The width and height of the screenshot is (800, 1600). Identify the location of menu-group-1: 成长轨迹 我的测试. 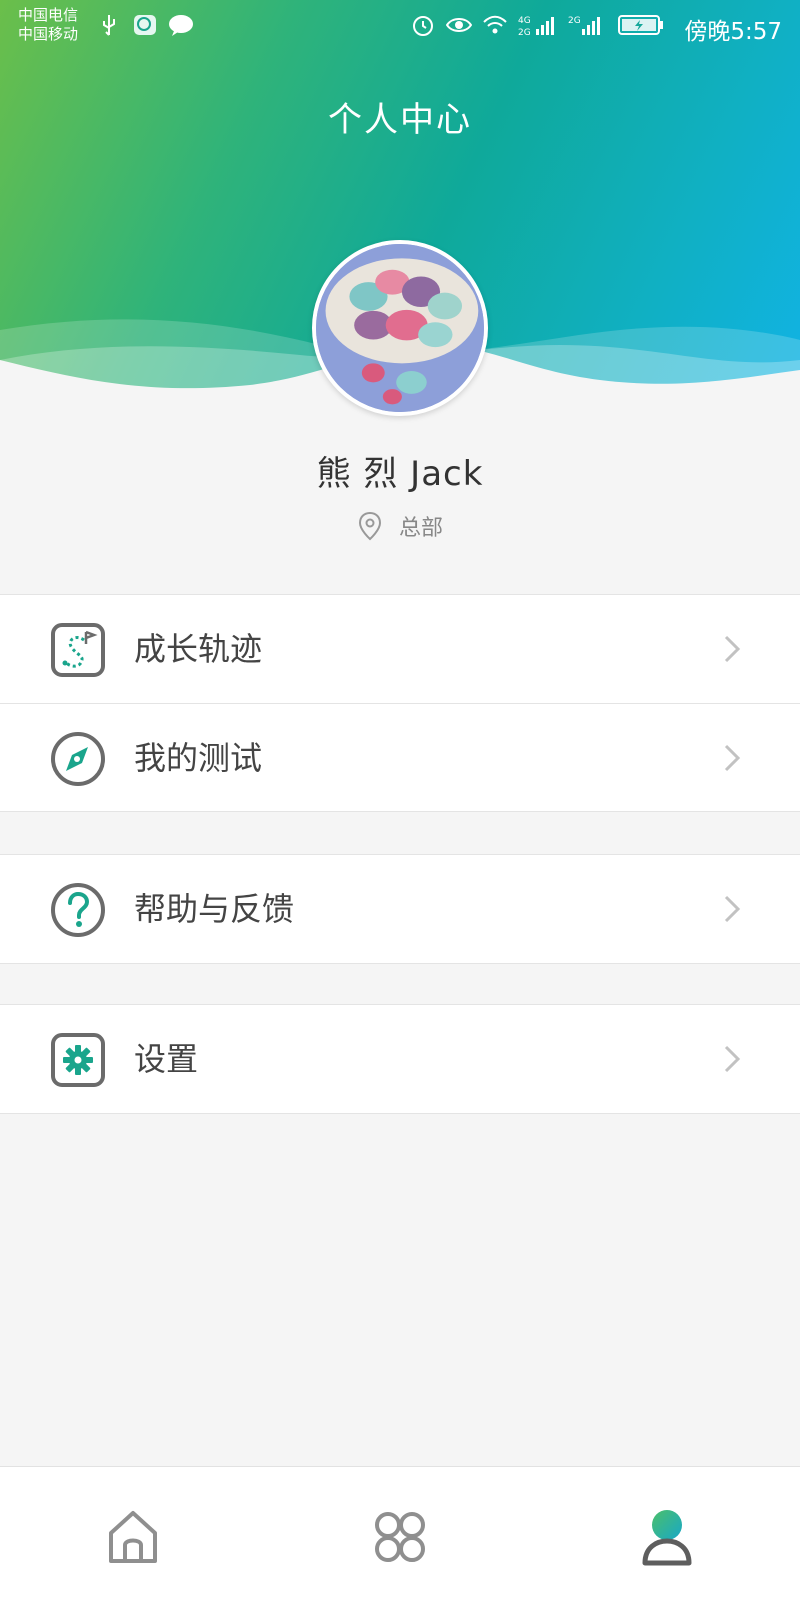
(400, 703).